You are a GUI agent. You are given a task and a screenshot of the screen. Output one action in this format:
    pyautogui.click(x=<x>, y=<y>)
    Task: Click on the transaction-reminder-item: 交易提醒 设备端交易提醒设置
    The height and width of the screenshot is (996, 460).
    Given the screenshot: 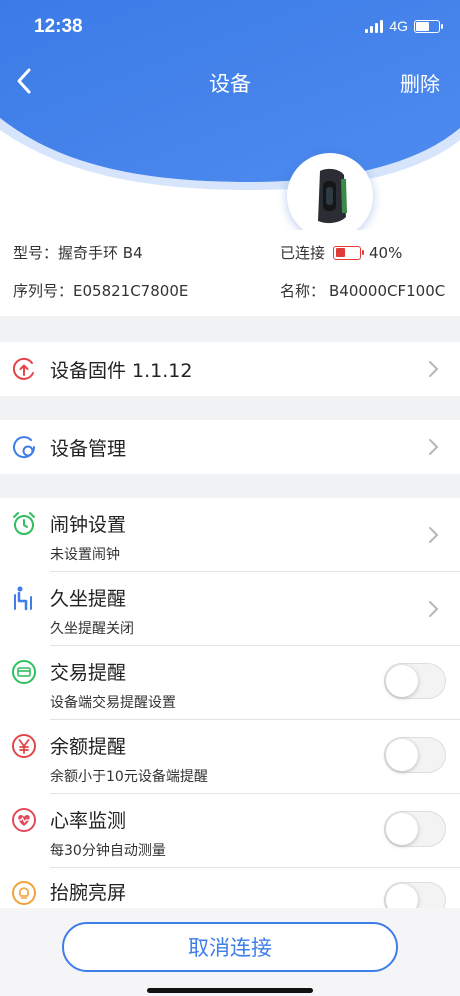 What is the action you would take?
    pyautogui.click(x=230, y=682)
    